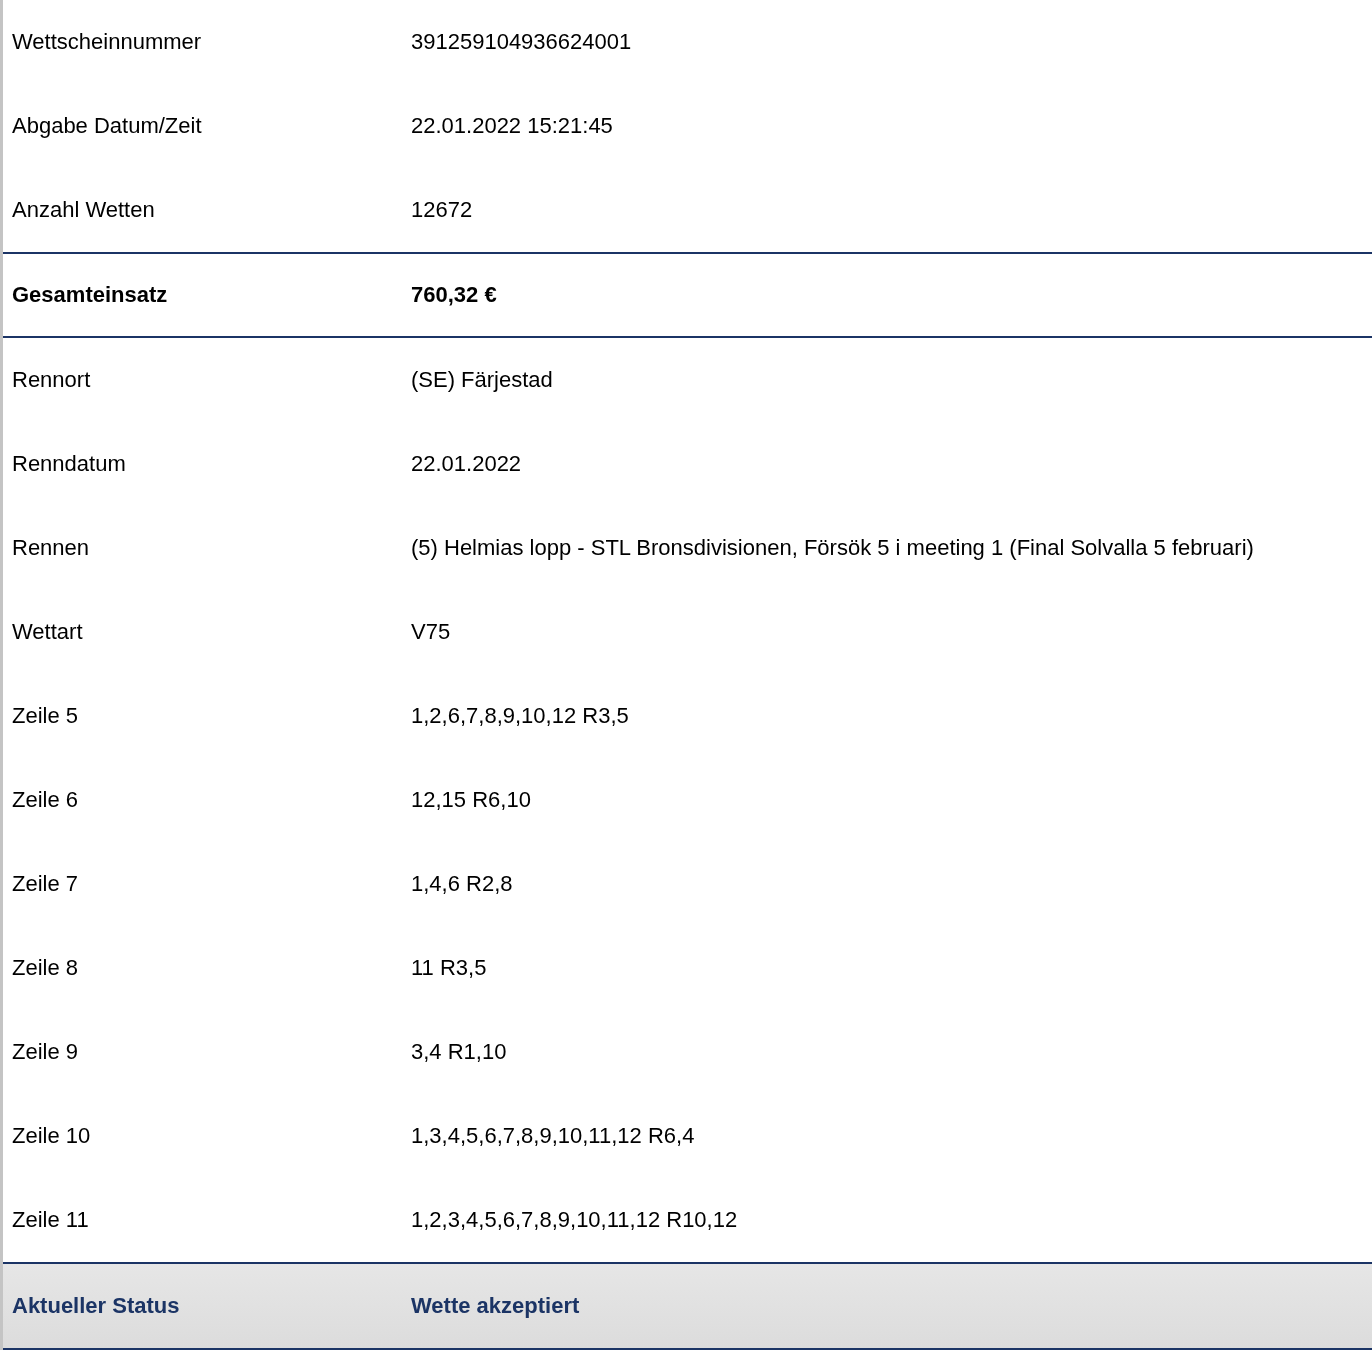  I want to click on row-value: V75, so click(431, 632).